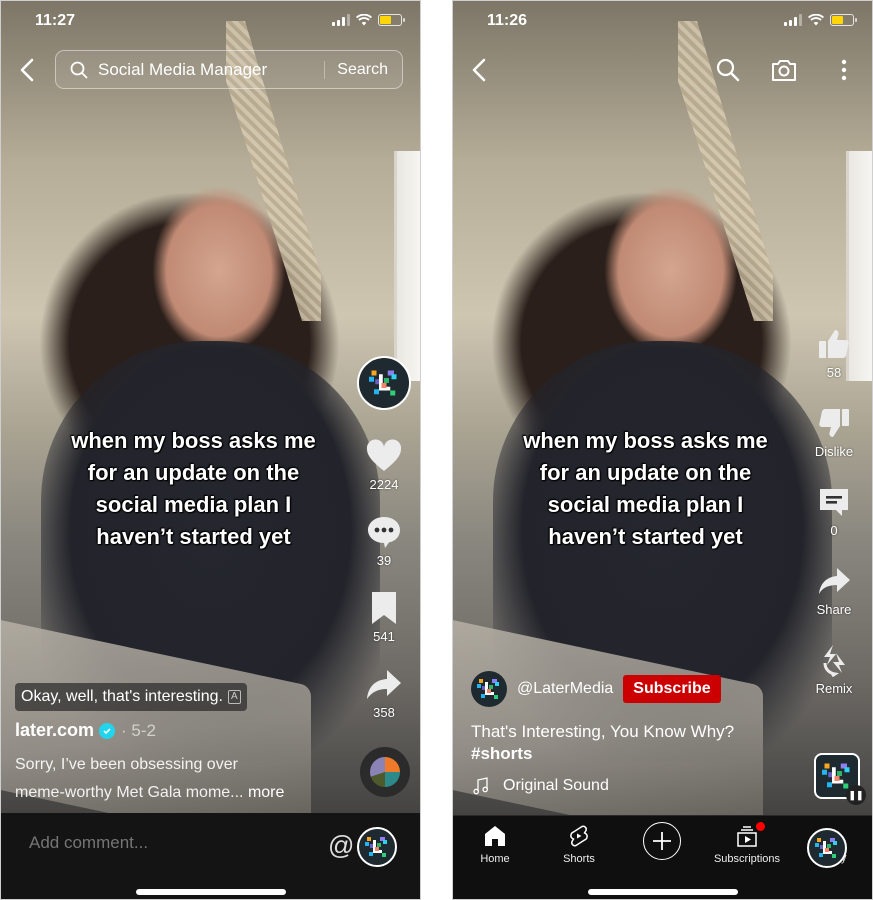 Image resolution: width=873 pixels, height=900 pixels. What do you see at coordinates (55, 20) in the screenshot?
I see `status-time: 11:27` at bounding box center [55, 20].